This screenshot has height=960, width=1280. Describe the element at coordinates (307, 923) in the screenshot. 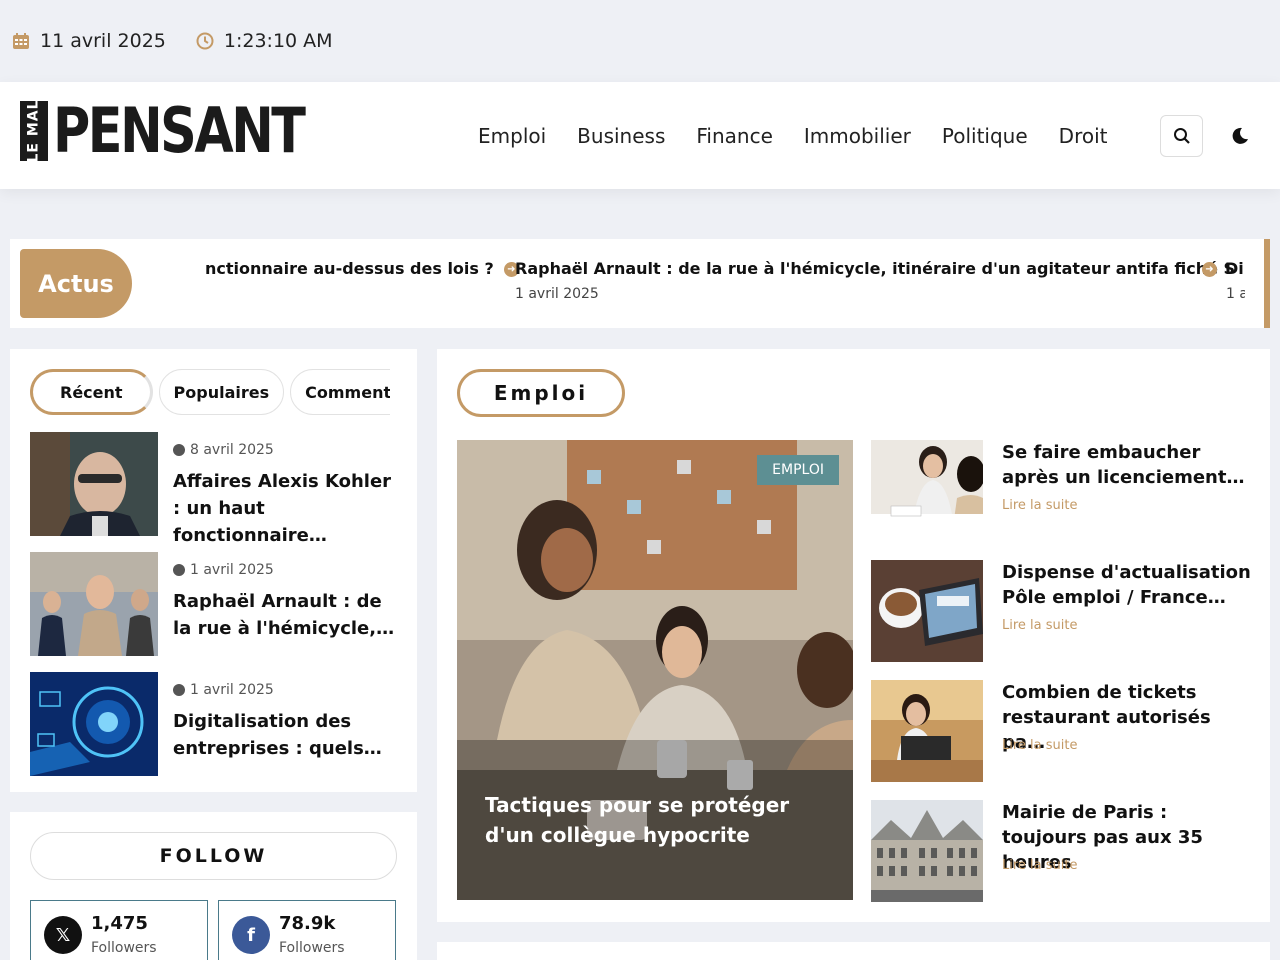

I see `follower-count: 78.9k` at that location.